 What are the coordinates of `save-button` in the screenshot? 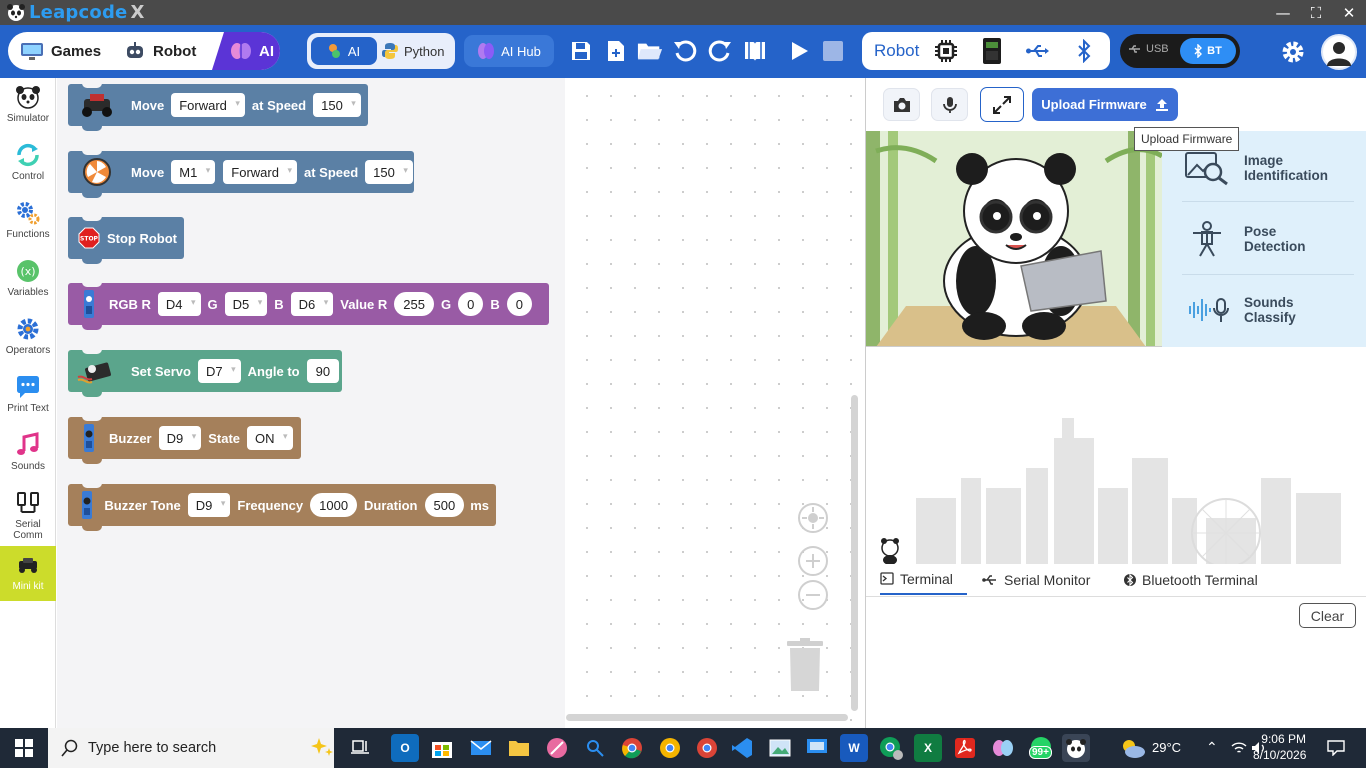 It's located at (581, 51).